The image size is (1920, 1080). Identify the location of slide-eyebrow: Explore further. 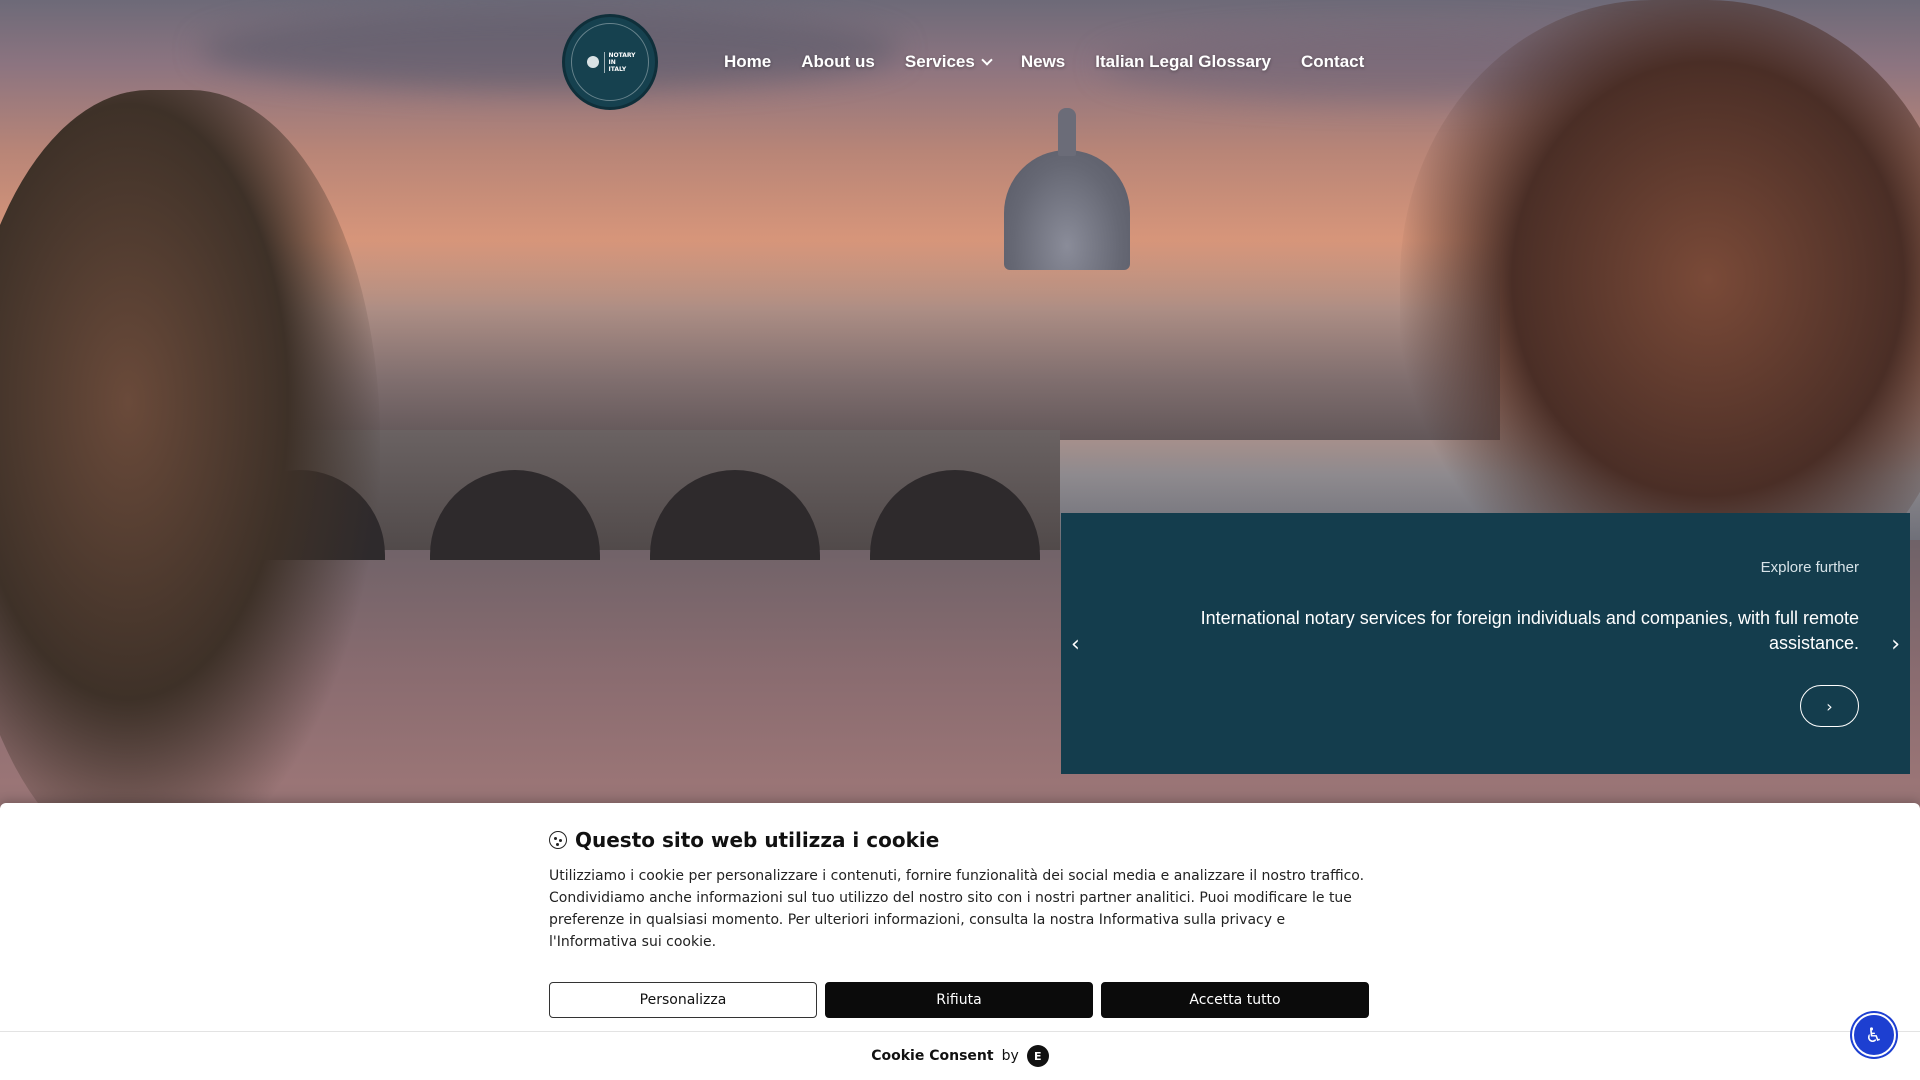
(1809, 567).